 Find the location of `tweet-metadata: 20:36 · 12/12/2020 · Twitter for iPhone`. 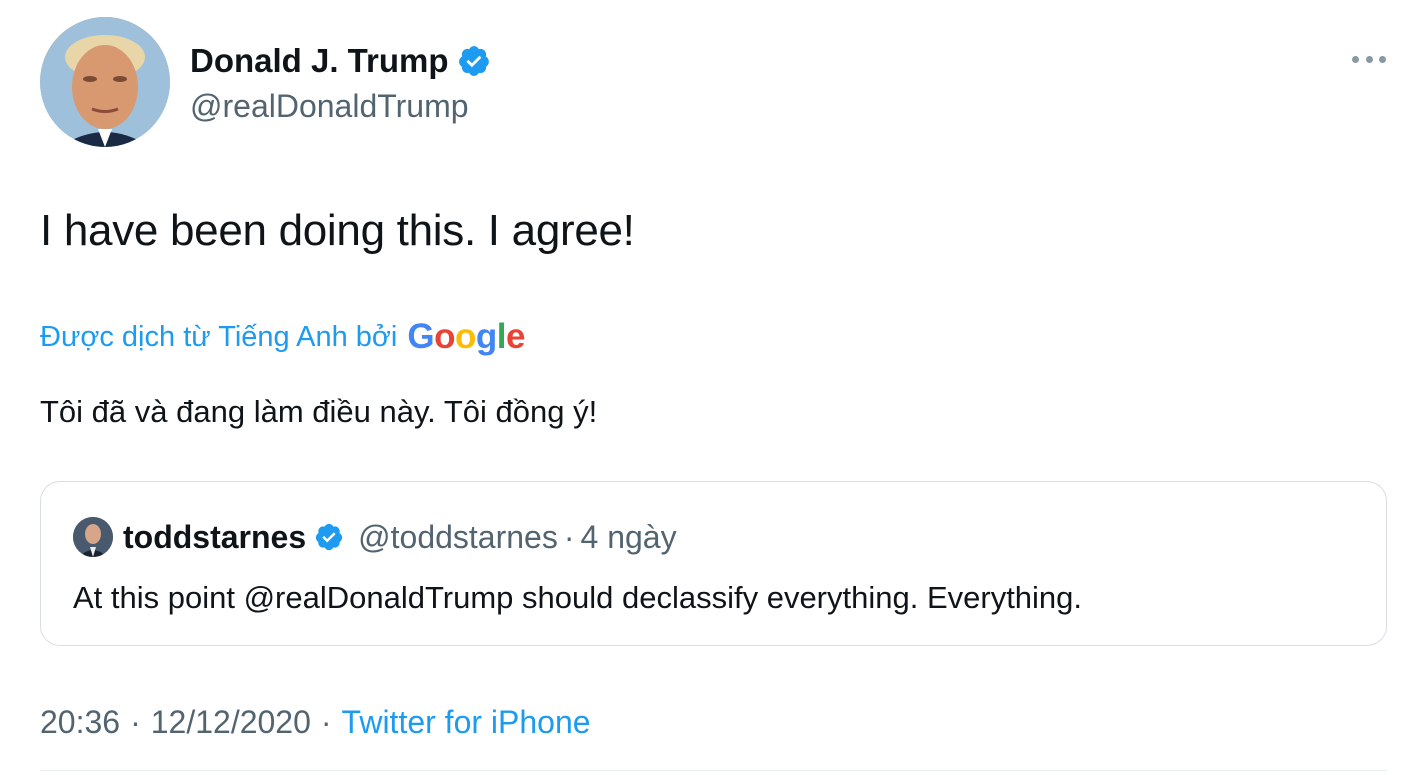

tweet-metadata: 20:36 · 12/12/2020 · Twitter for iPhone is located at coordinates (315, 722).